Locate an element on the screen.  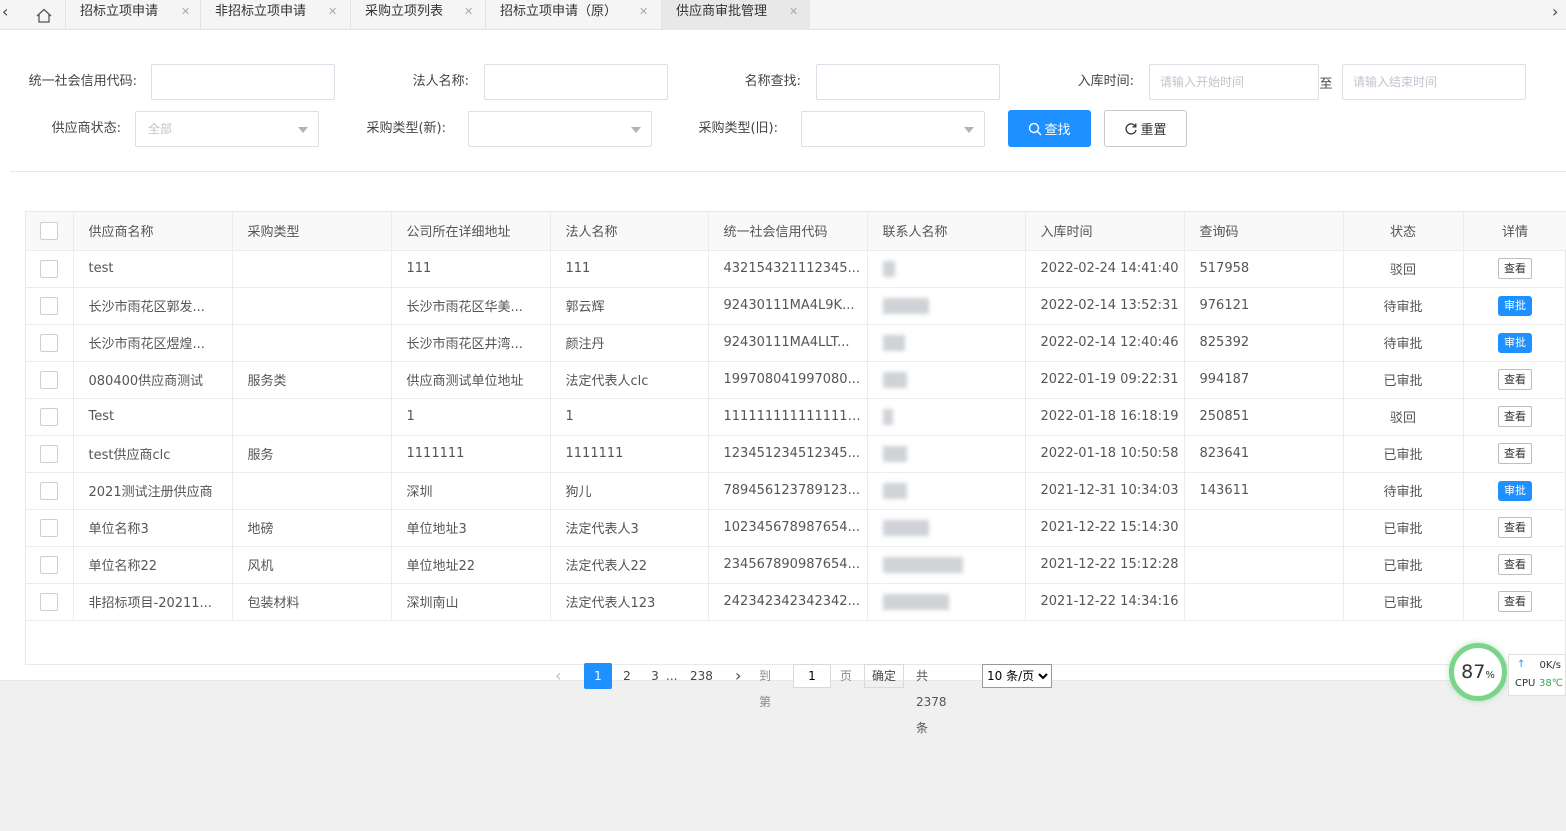
goto-confirm-button: 确定 is located at coordinates (884, 676).